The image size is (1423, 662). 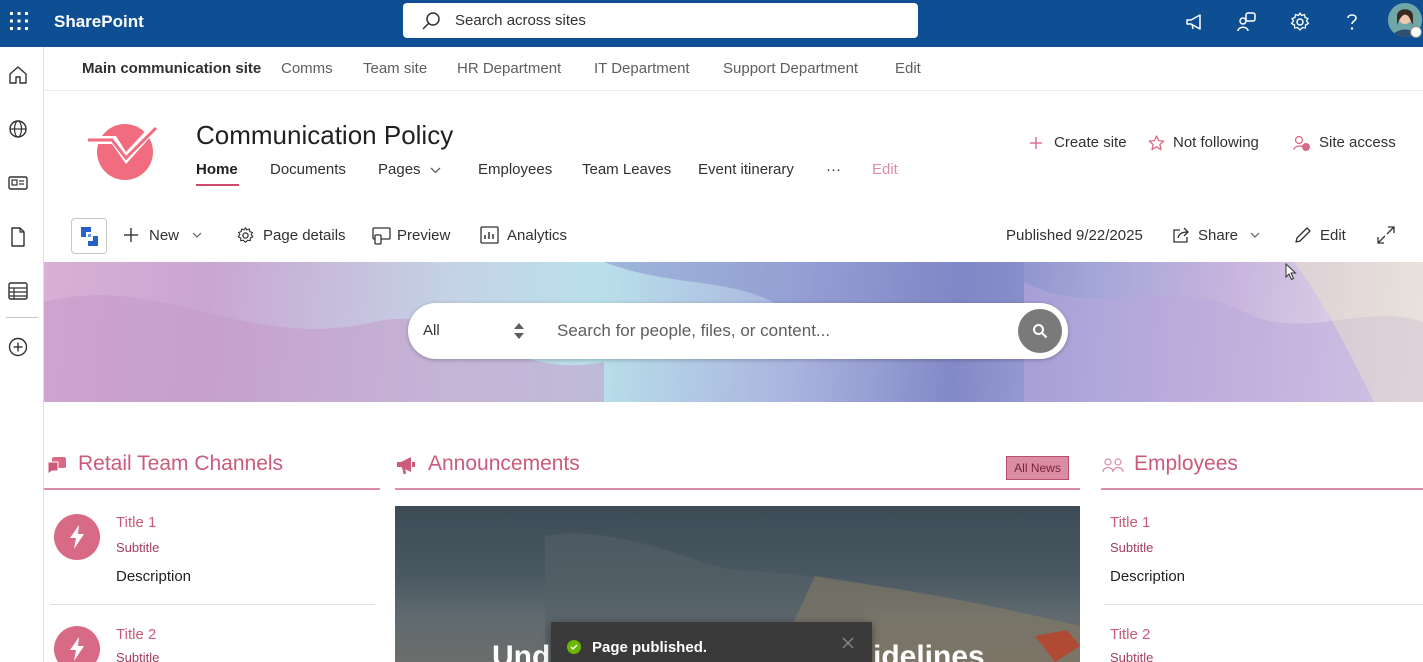 I want to click on add-circle-icon, so click(x=18, y=347).